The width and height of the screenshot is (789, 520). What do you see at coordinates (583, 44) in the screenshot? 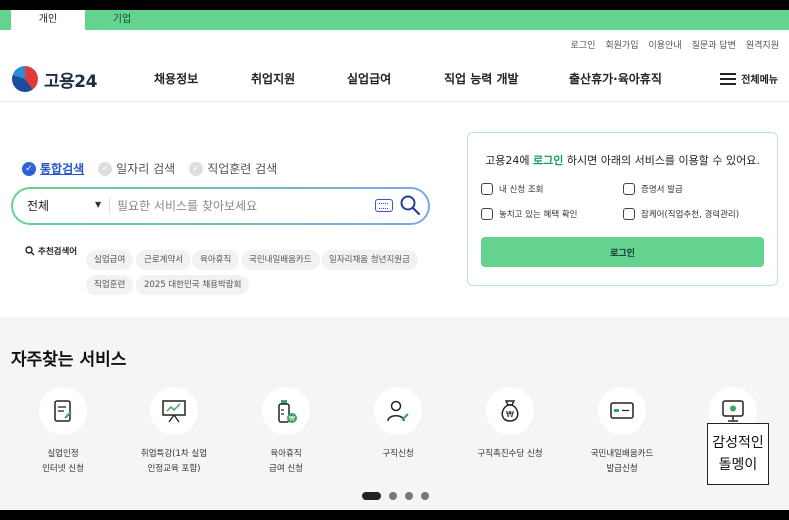
I see `login-link: 로그인` at bounding box center [583, 44].